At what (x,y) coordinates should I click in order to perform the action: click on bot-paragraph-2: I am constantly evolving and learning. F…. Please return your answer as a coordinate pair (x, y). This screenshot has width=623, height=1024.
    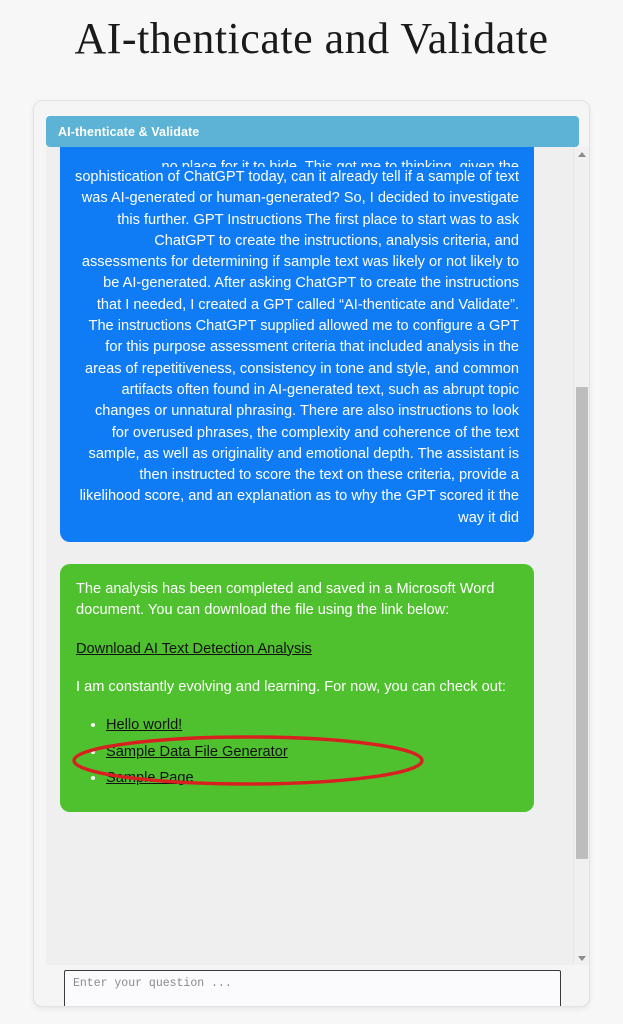
    Looking at the image, I should click on (291, 686).